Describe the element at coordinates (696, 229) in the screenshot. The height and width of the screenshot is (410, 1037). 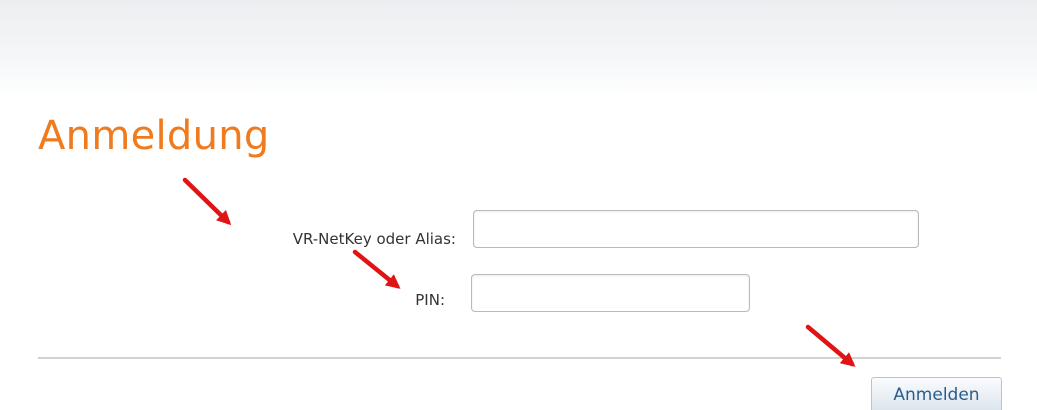
I see `netkey-input` at that location.